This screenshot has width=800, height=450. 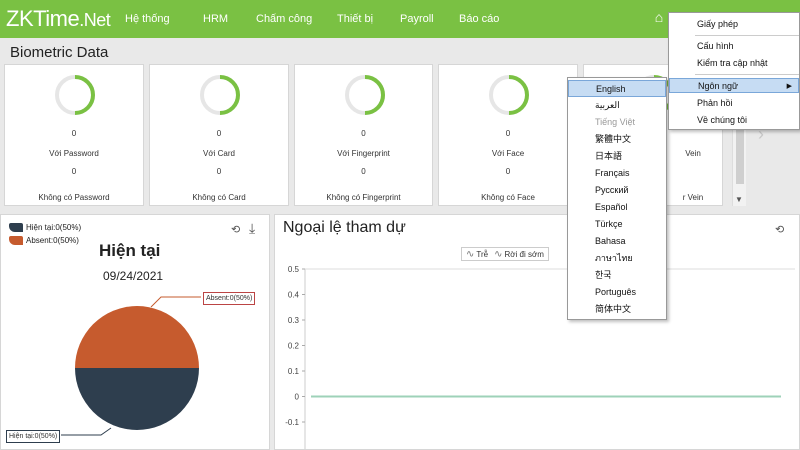 What do you see at coordinates (219, 197) in the screenshot?
I see `without-label: Không có Card` at bounding box center [219, 197].